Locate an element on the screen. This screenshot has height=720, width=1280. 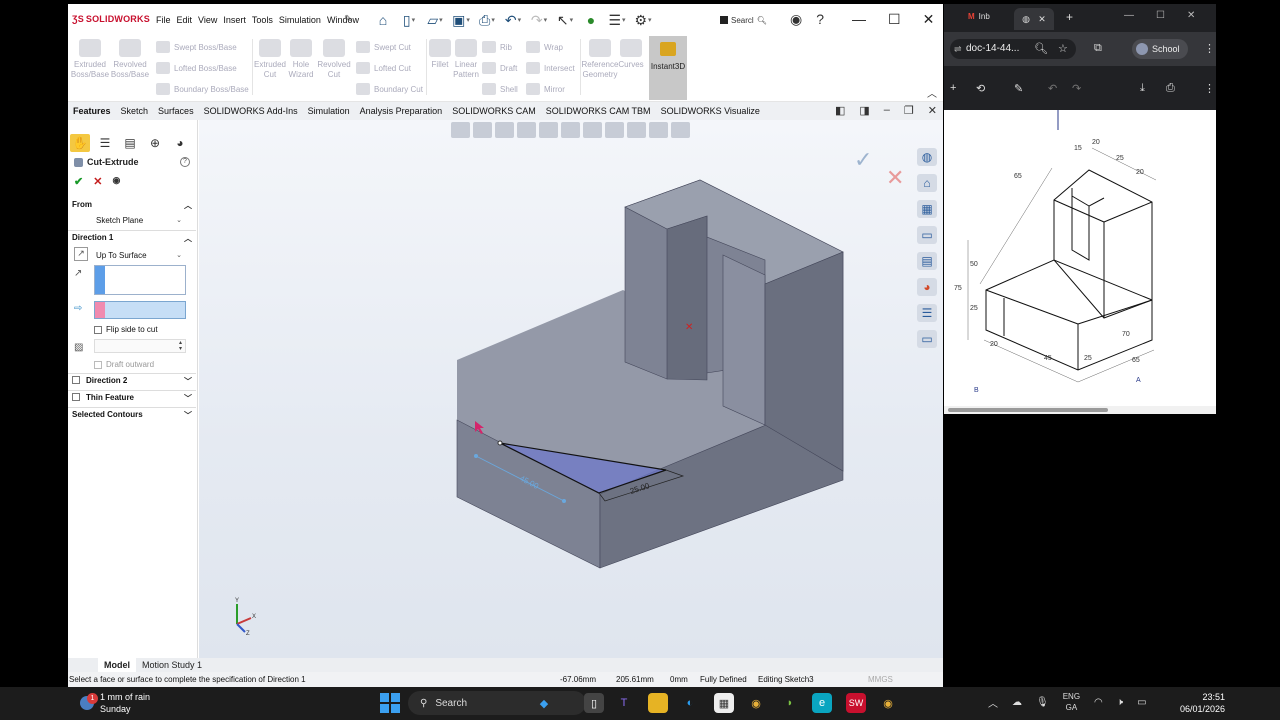
sw-resources-icon: ◍ is located at coordinates (927, 157).